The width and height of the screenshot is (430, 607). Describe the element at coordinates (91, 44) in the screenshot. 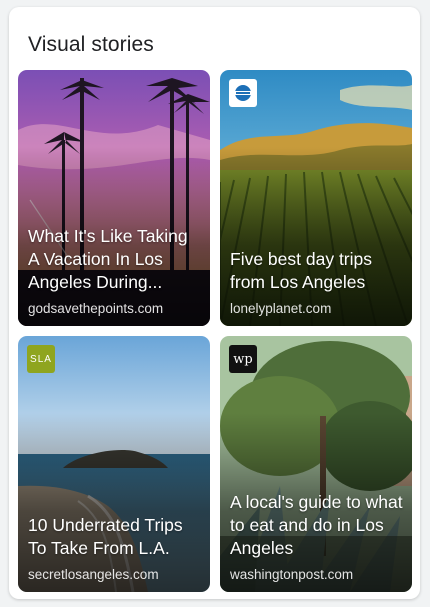

I see `section-title: Visual stories` at that location.